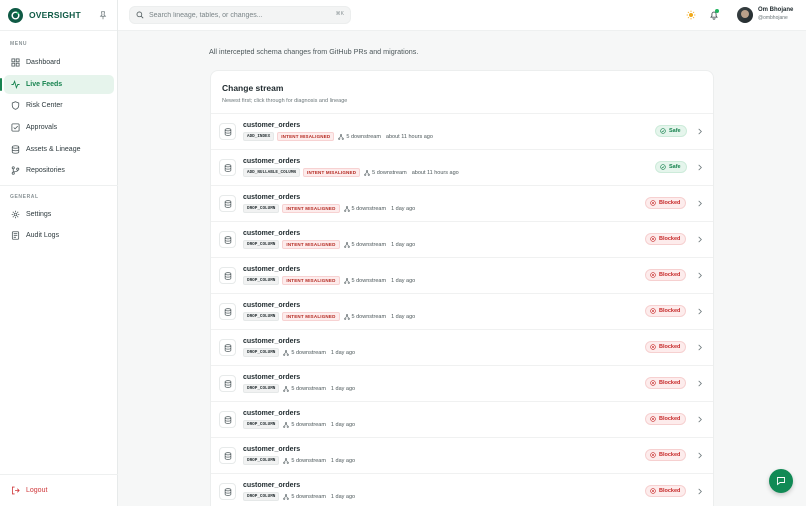  What do you see at coordinates (59, 490) in the screenshot?
I see `logout-button: Logout` at bounding box center [59, 490].